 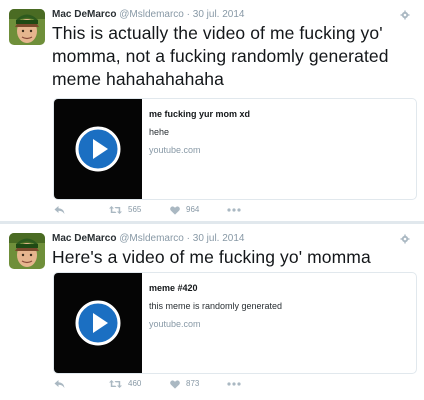 What do you see at coordinates (279, 288) in the screenshot?
I see `card-title: meme #420` at bounding box center [279, 288].